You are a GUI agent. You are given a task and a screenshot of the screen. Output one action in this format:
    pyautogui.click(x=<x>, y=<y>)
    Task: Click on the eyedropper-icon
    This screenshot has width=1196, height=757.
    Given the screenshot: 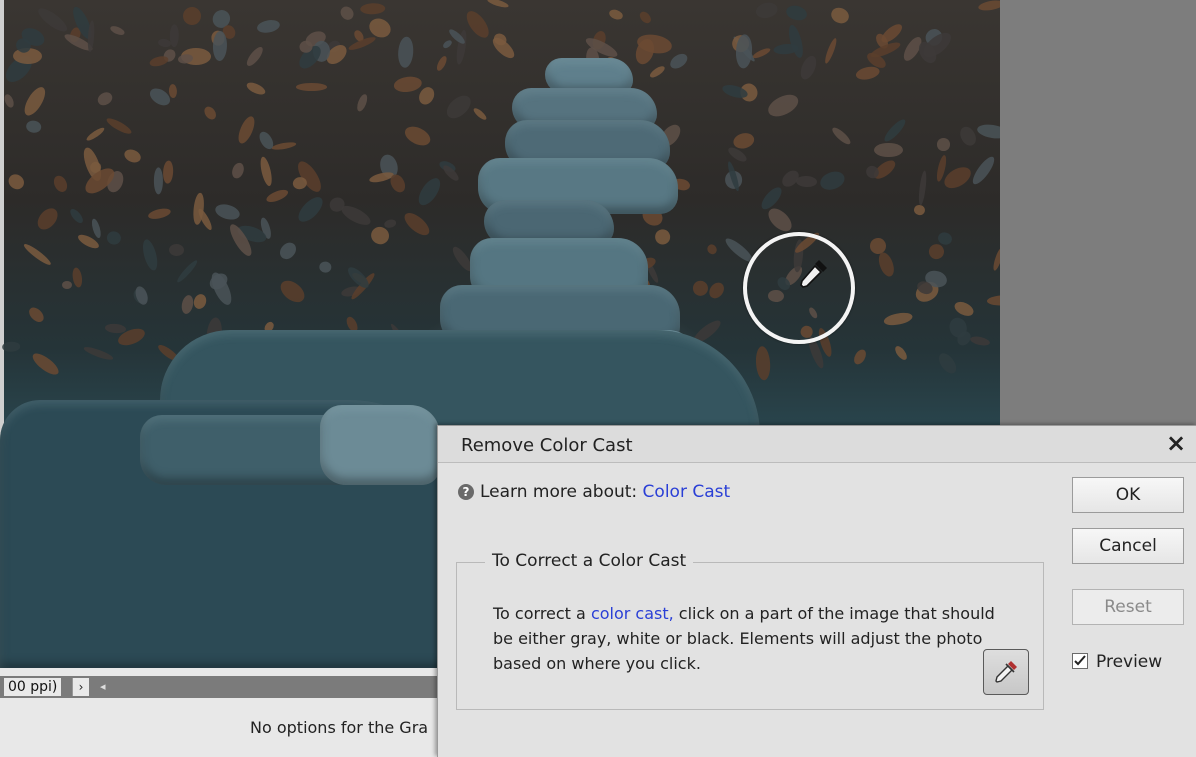 What is the action you would take?
    pyautogui.click(x=1006, y=672)
    